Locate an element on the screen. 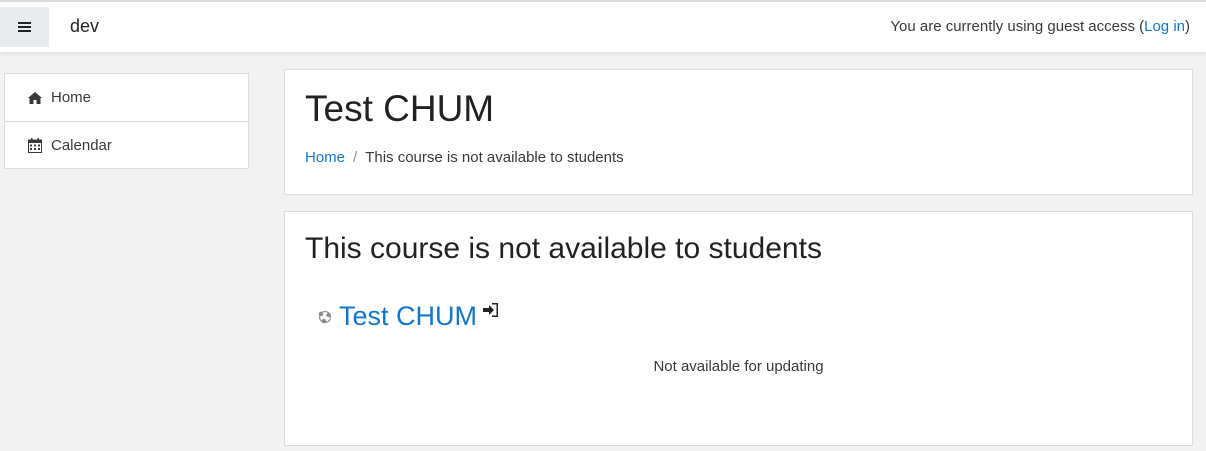  course-icon is located at coordinates (325, 317).